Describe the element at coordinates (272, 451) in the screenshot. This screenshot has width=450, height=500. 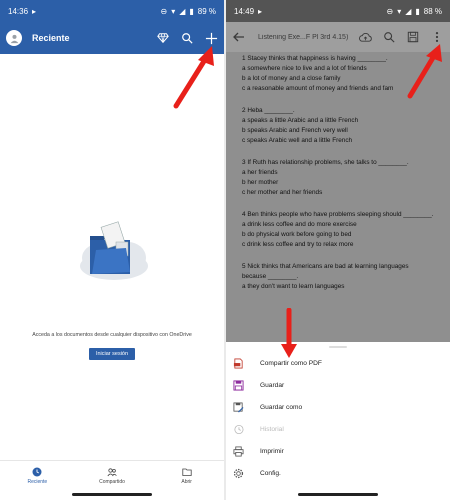
I see `menu-label: Imprimir` at that location.